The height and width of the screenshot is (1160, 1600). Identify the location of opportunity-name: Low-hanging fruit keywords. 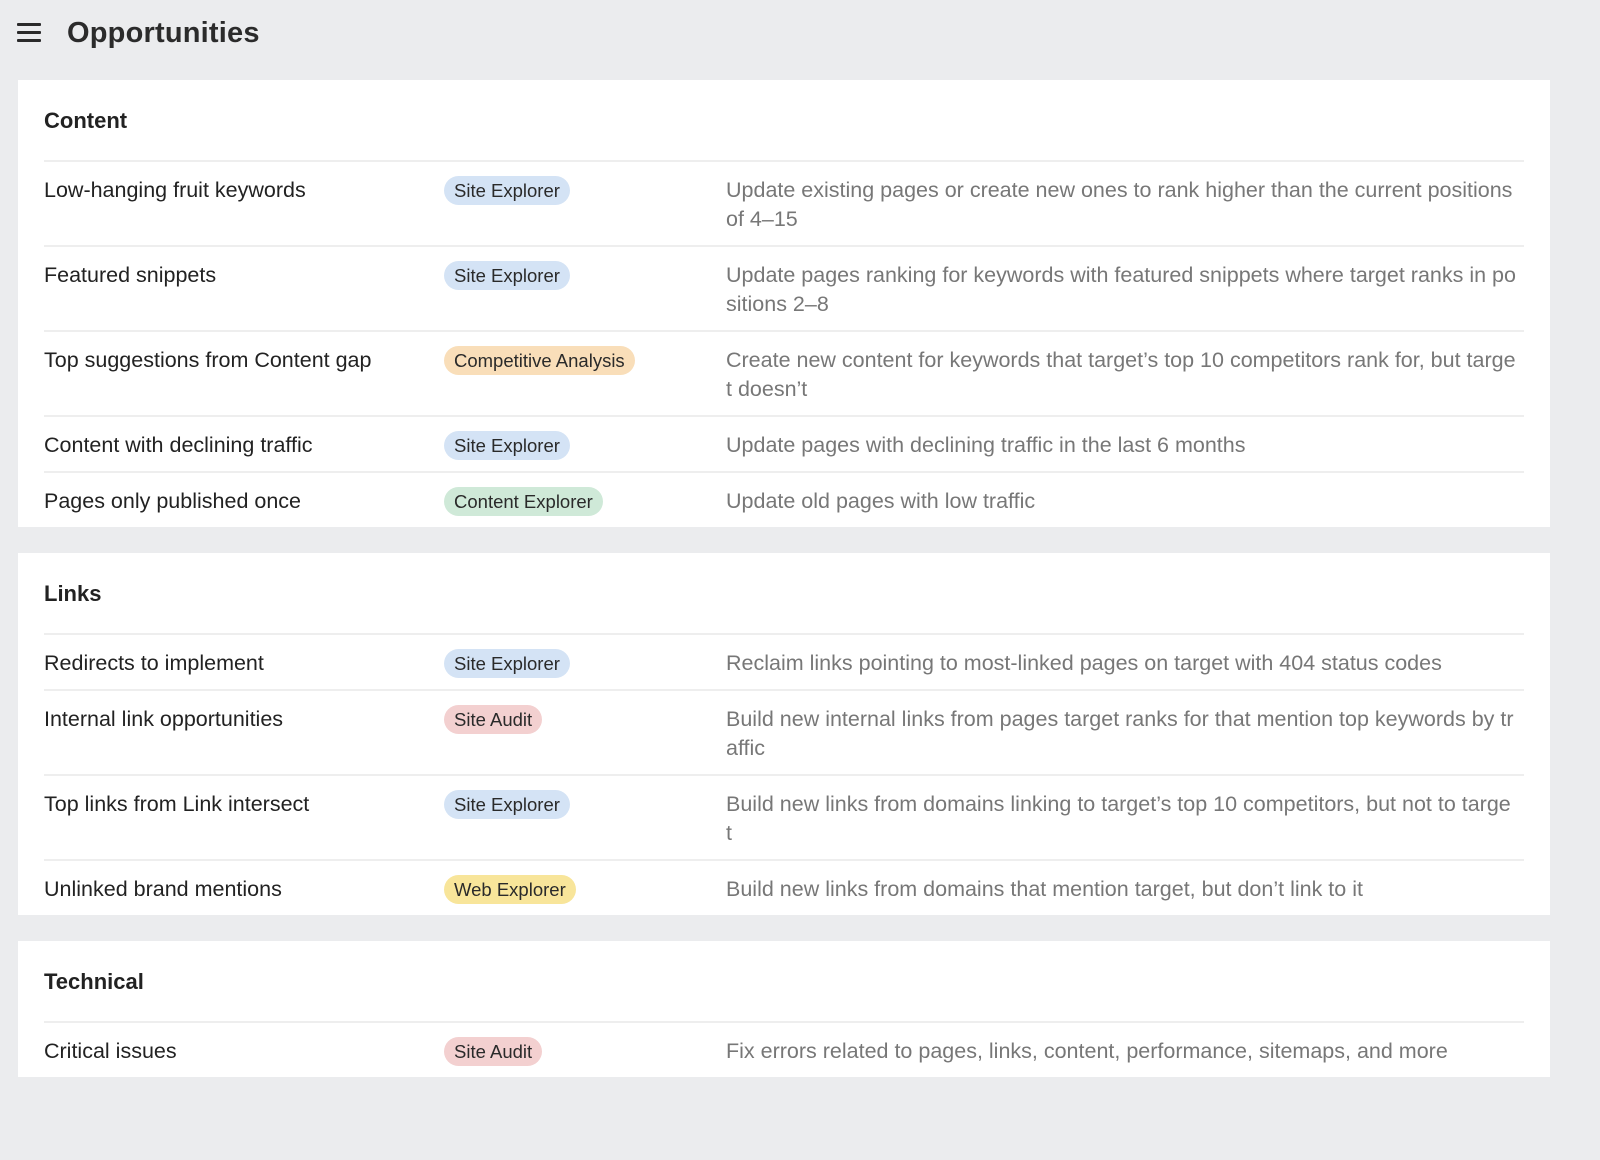
(244, 190).